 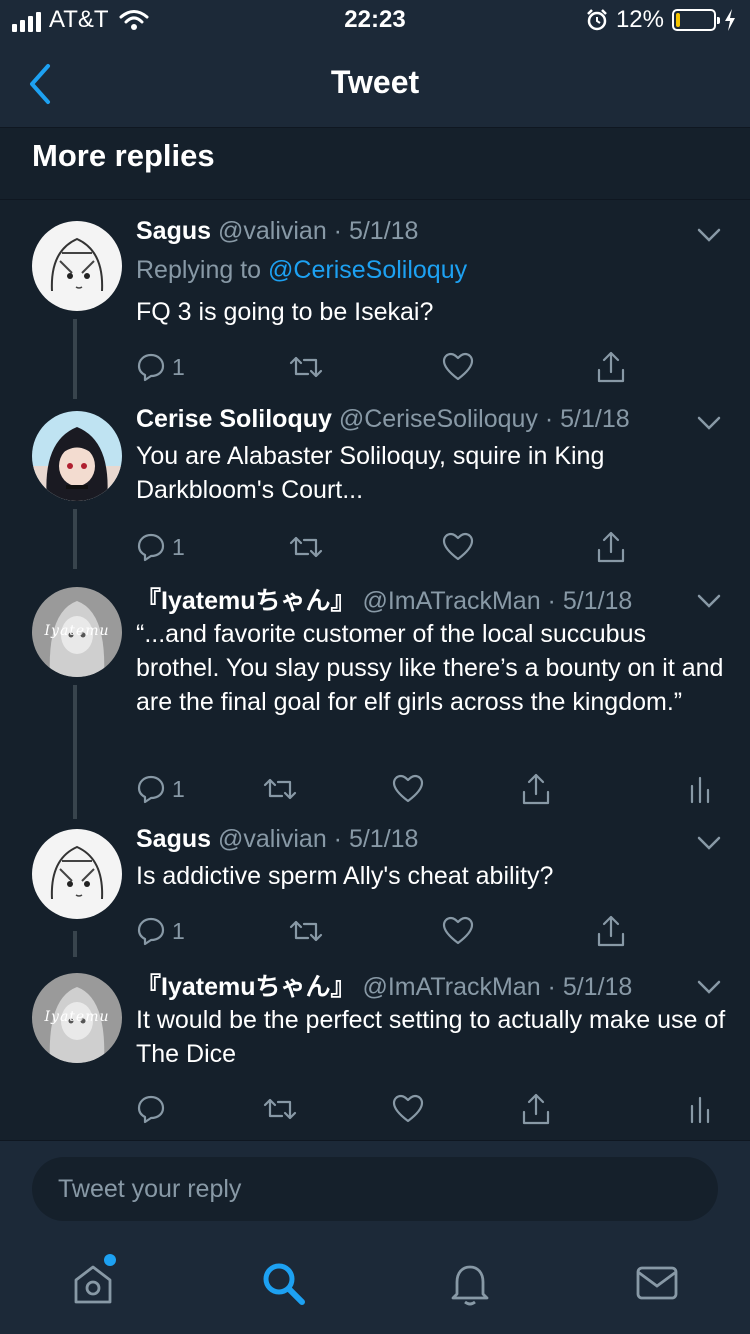 What do you see at coordinates (367, 270) in the screenshot?
I see `mention-link: @CeriseSoliloquy` at bounding box center [367, 270].